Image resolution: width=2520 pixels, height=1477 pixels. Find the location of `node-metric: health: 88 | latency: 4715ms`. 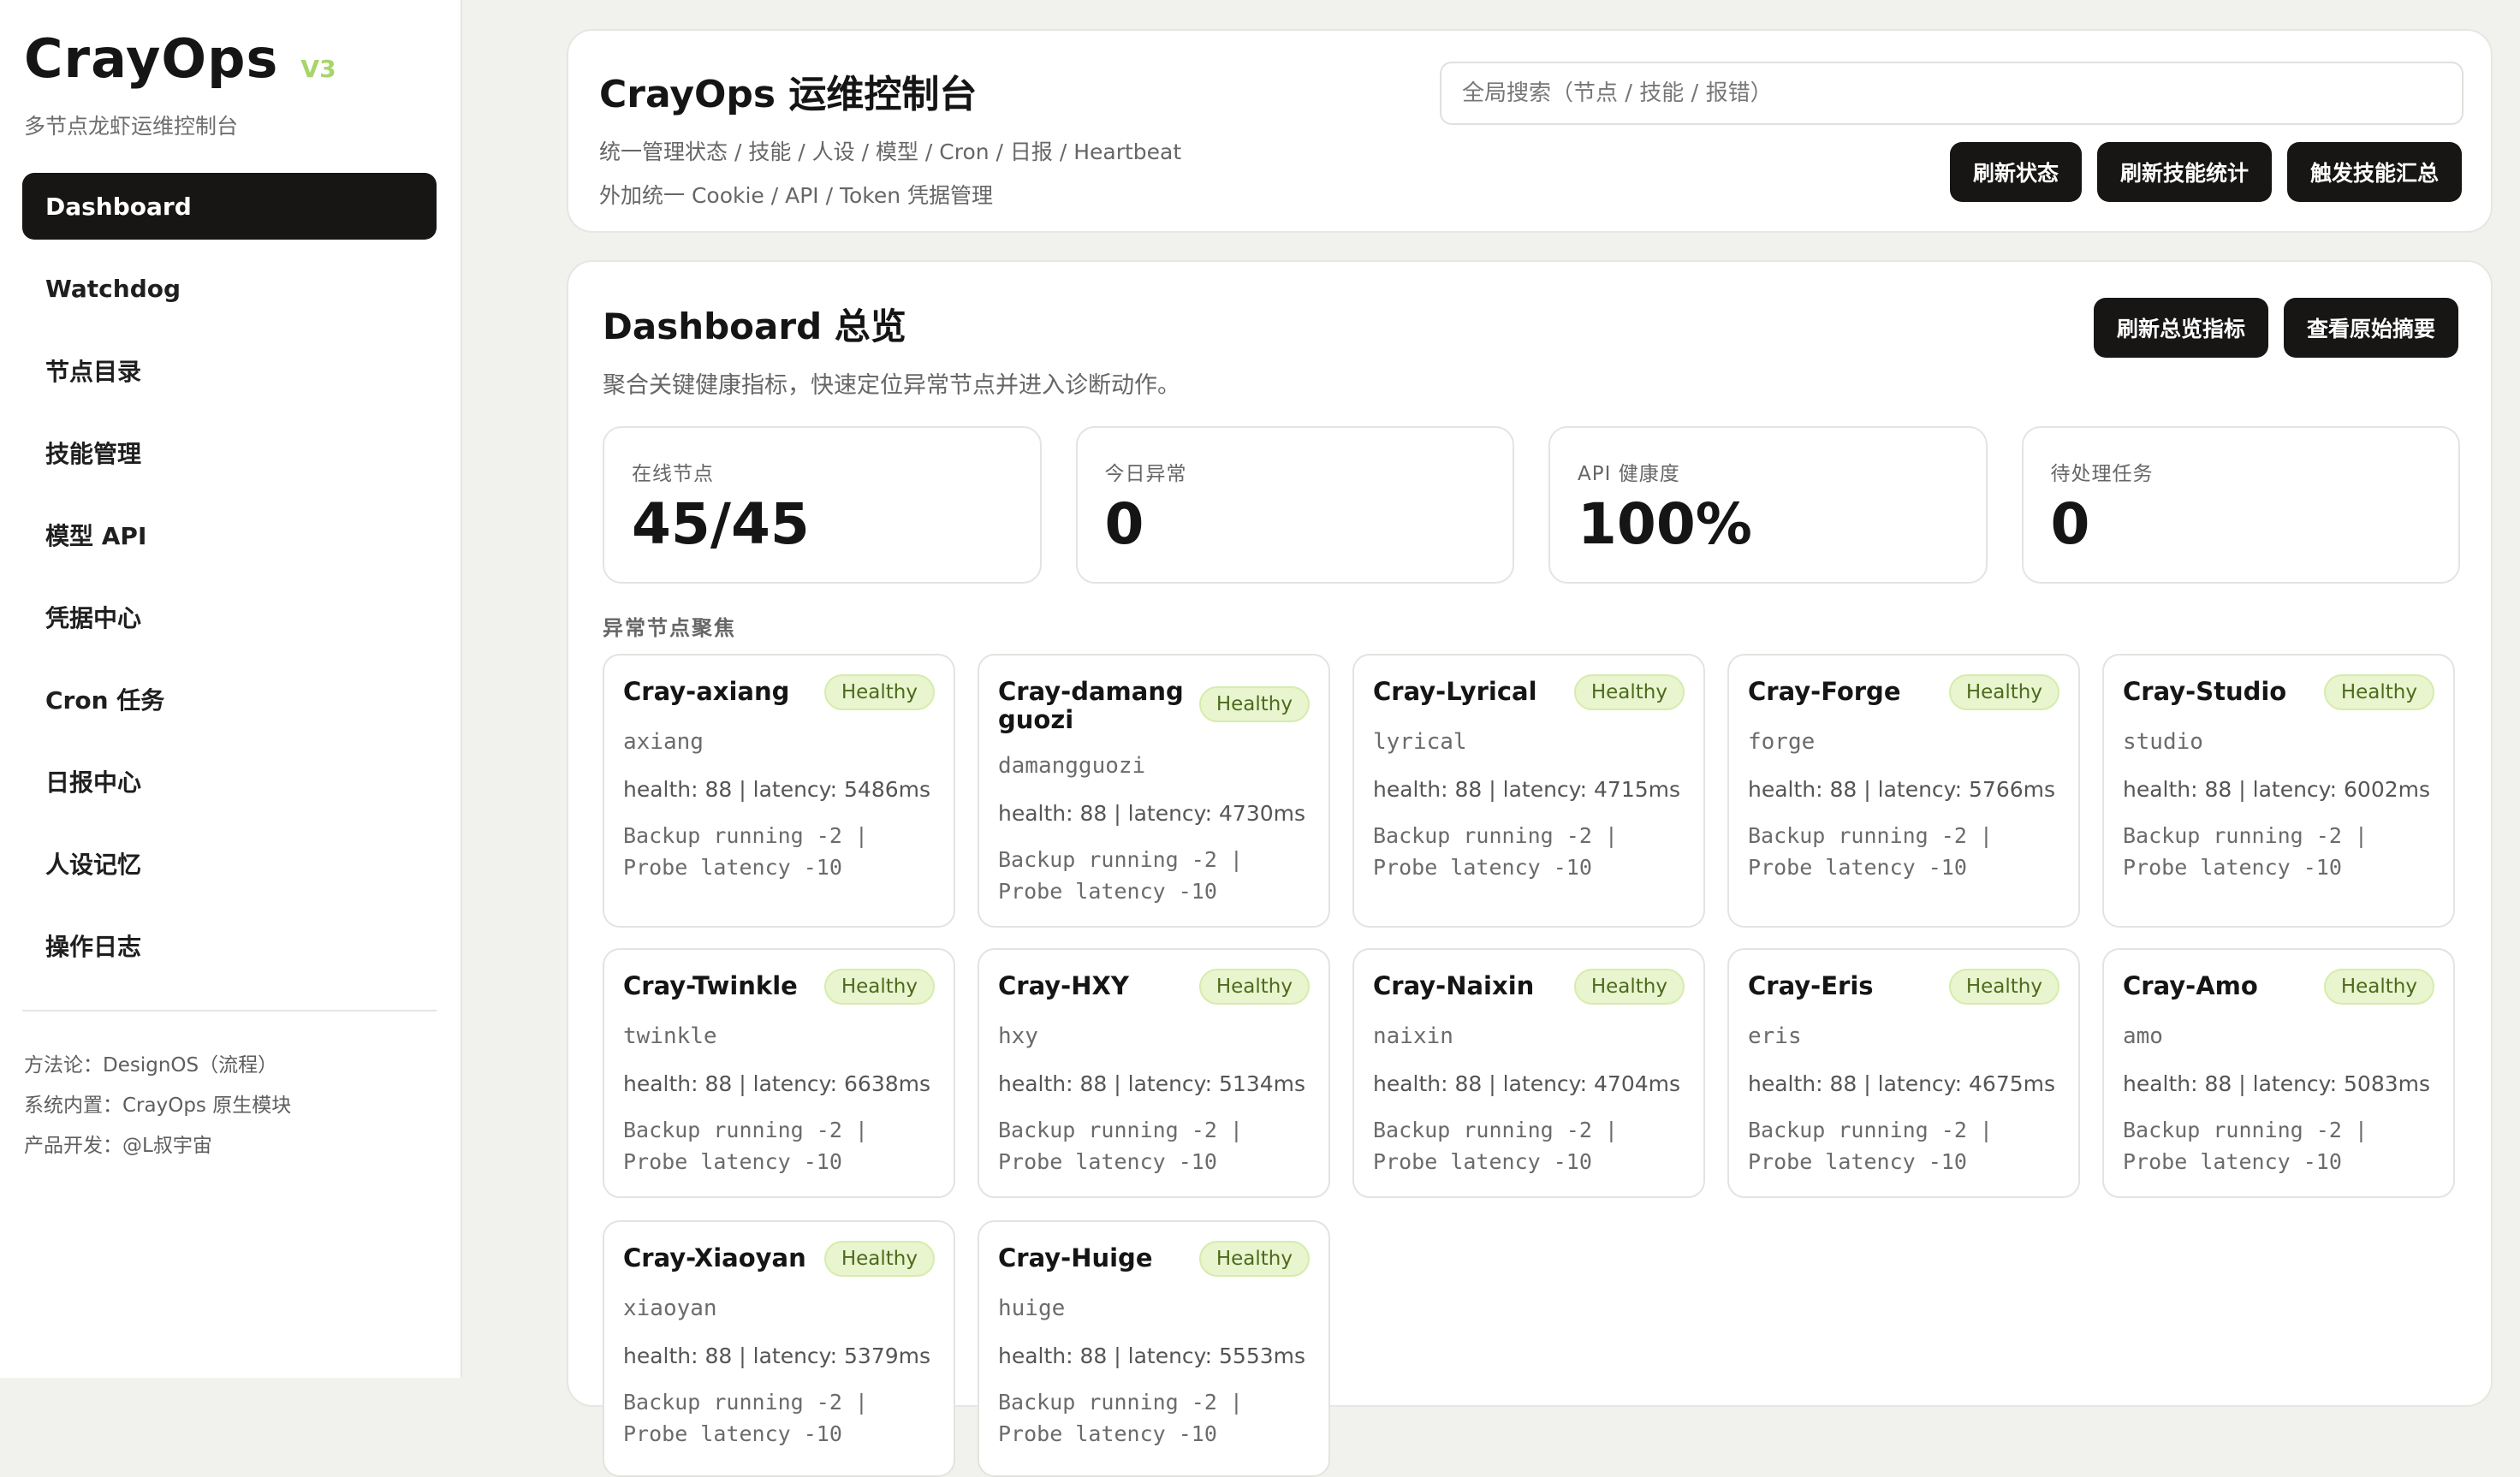

node-metric: health: 88 | latency: 4715ms is located at coordinates (1527, 789).